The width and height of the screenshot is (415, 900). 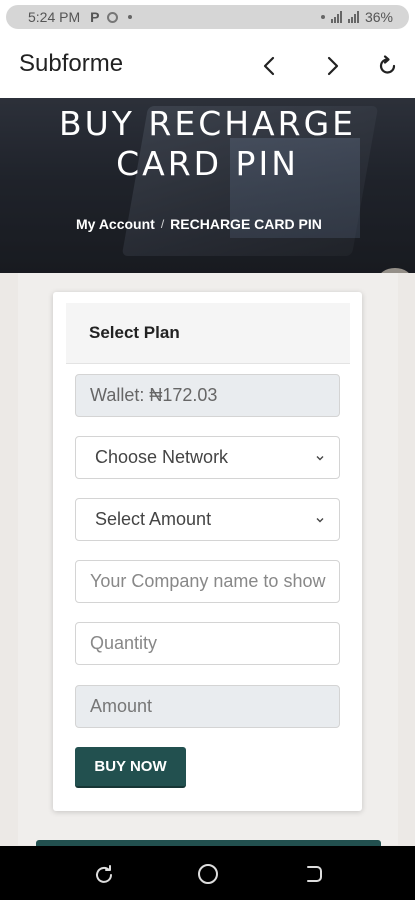 I want to click on wallet-value: Wallet: ₦172.03, so click(x=154, y=395).